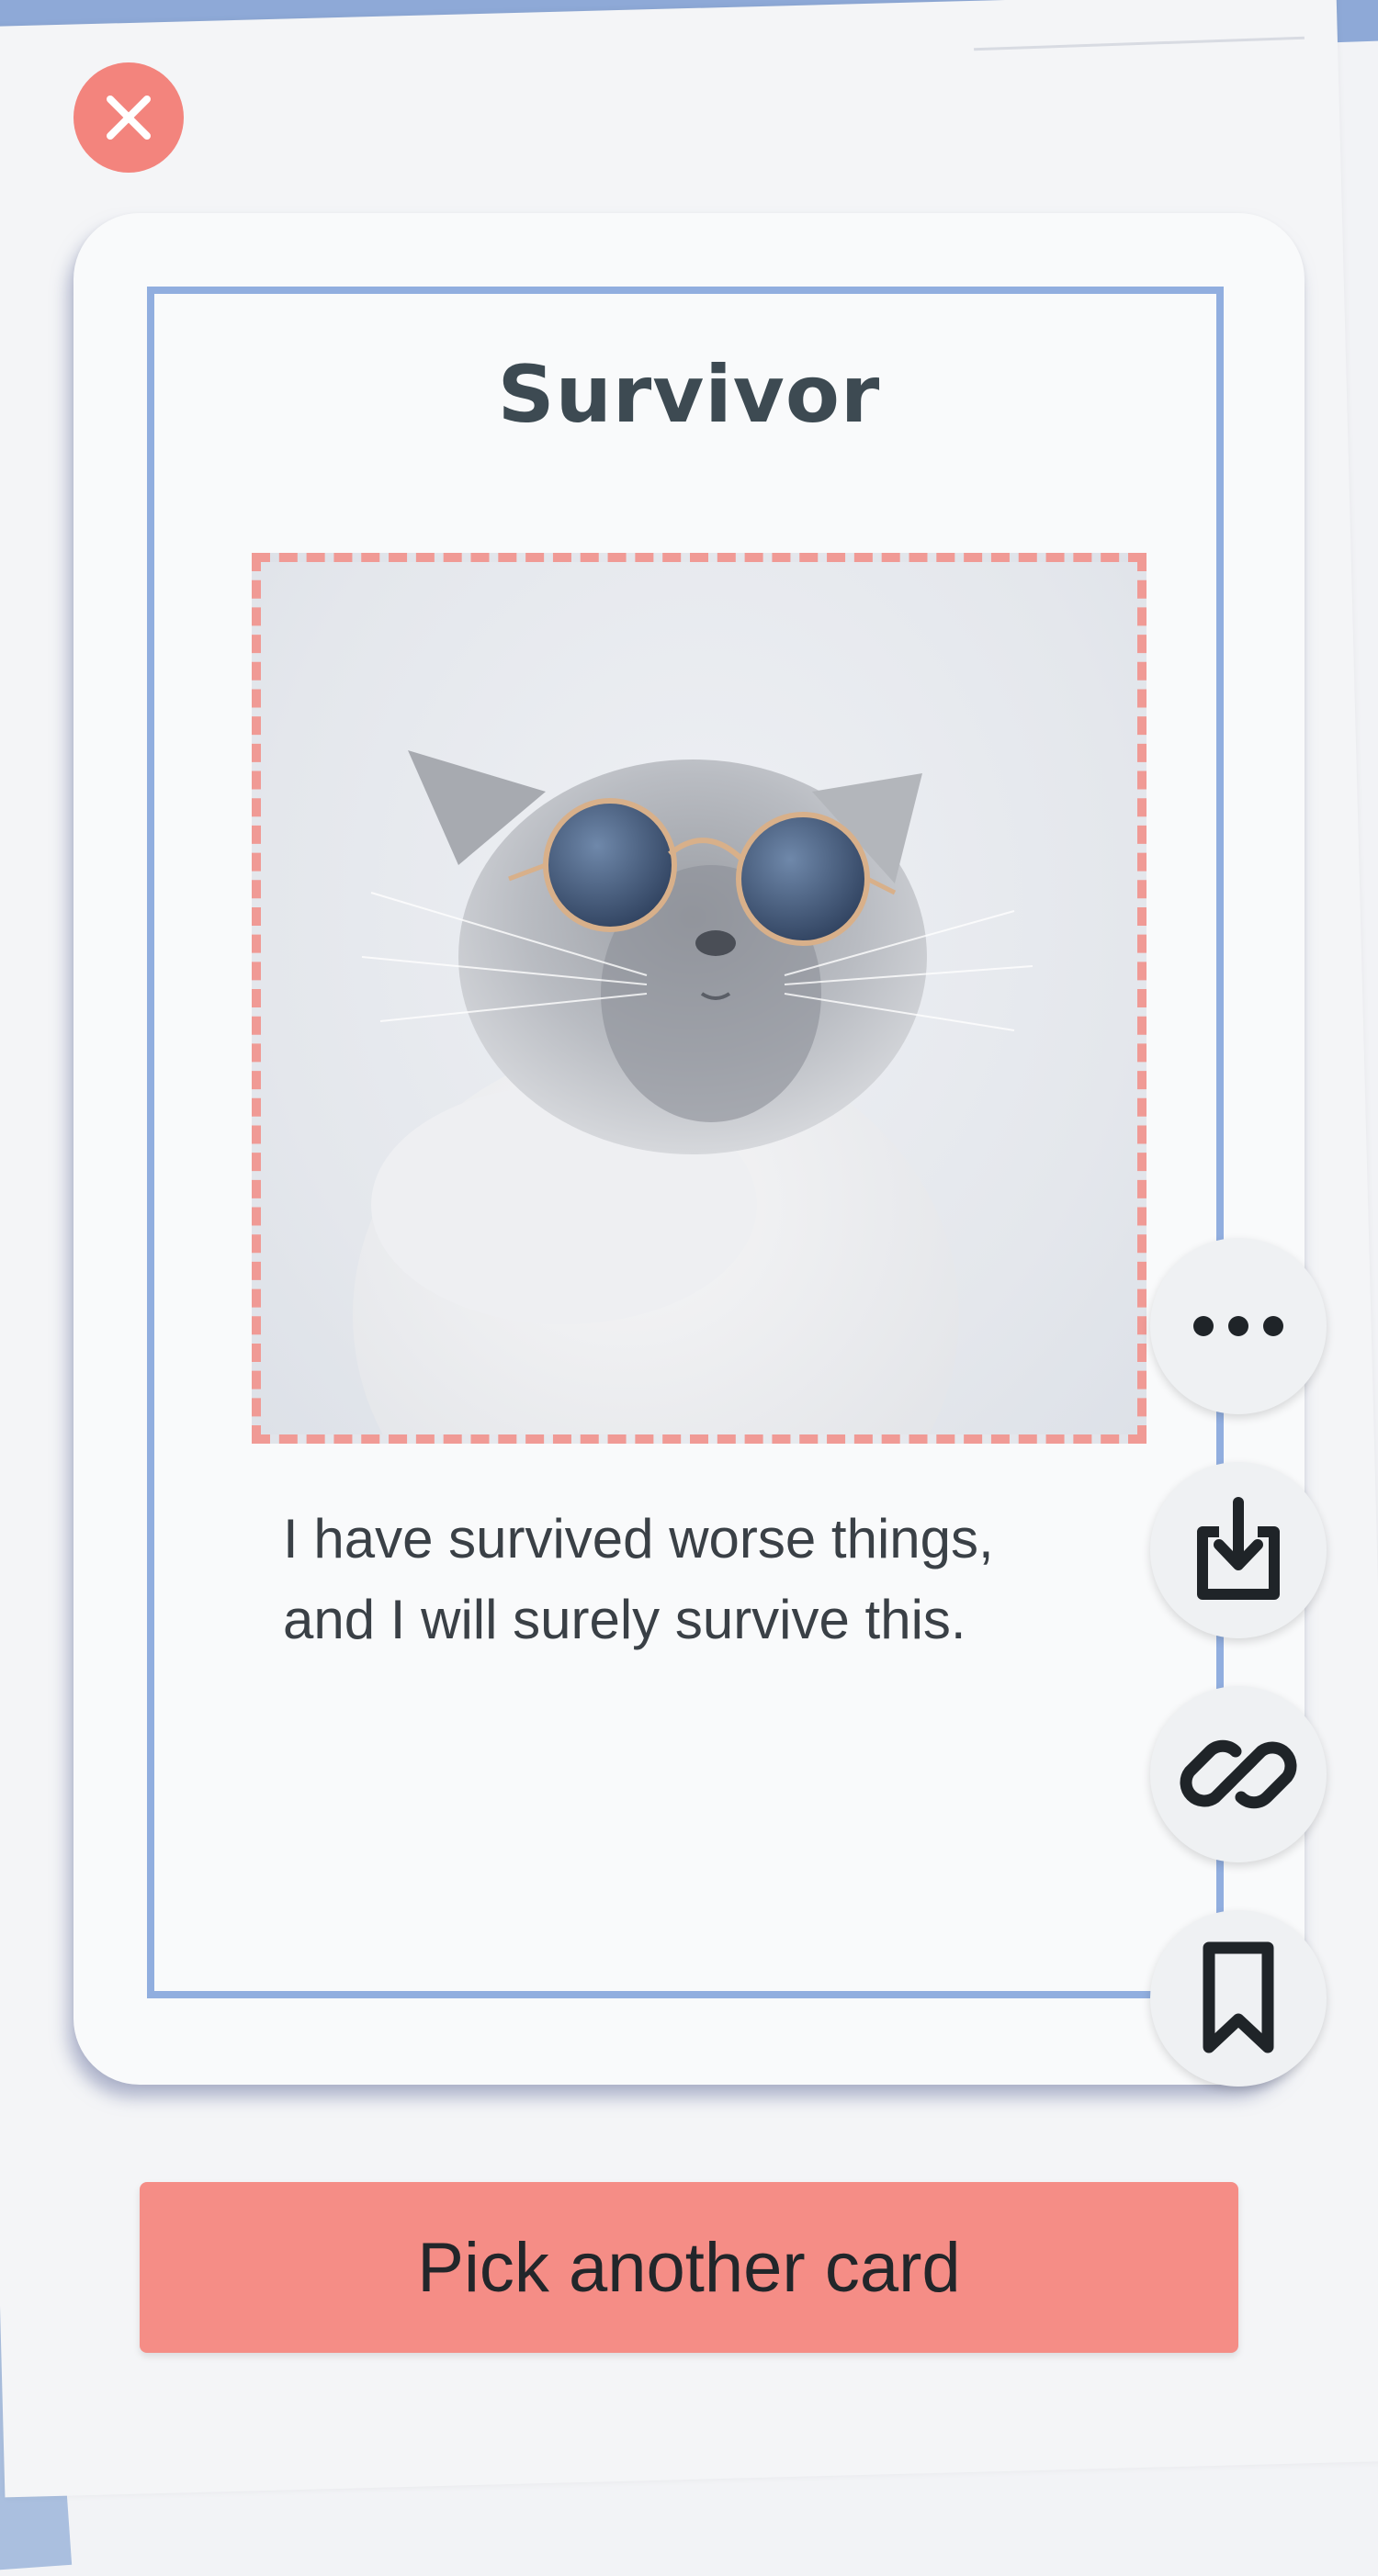 This screenshot has height=2576, width=1378. Describe the element at coordinates (689, 2267) in the screenshot. I see `pick-another-card-button: Pick another card` at that location.